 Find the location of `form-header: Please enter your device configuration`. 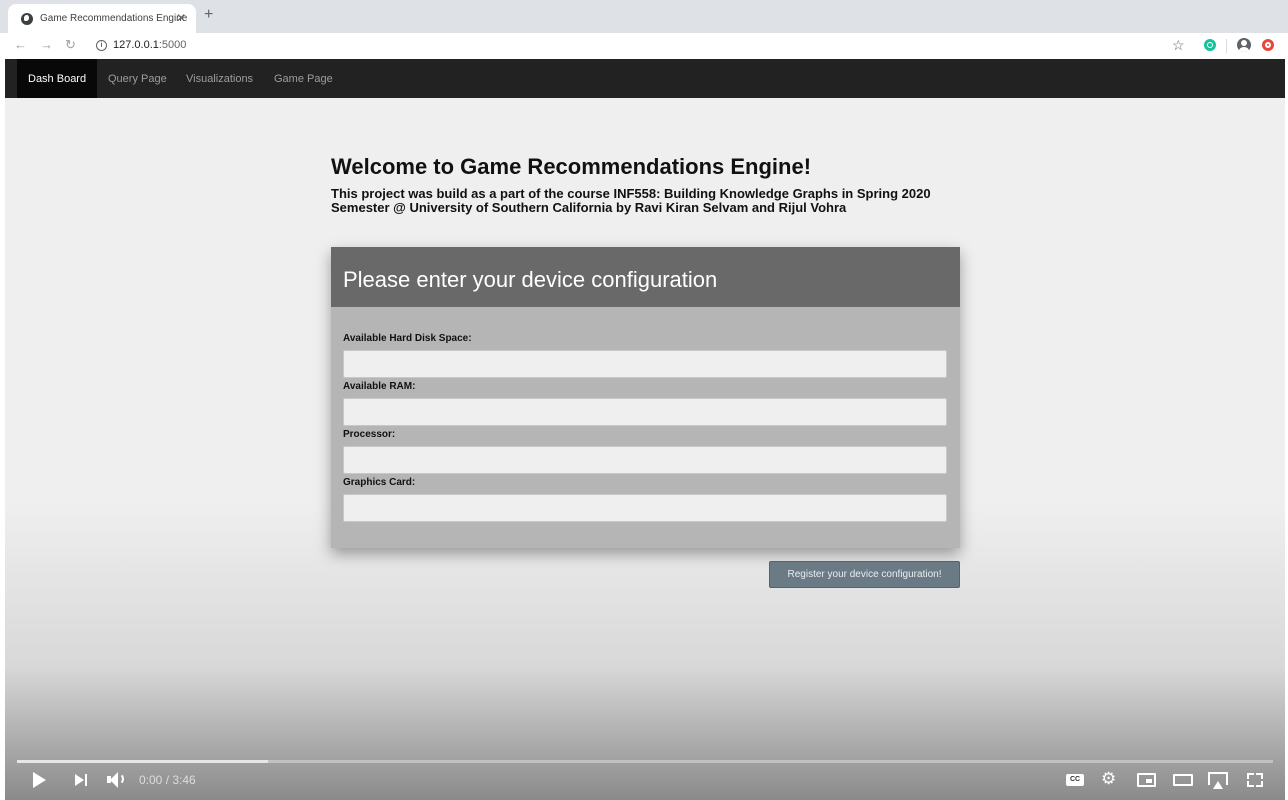

form-header: Please enter your device configuration is located at coordinates (645, 277).